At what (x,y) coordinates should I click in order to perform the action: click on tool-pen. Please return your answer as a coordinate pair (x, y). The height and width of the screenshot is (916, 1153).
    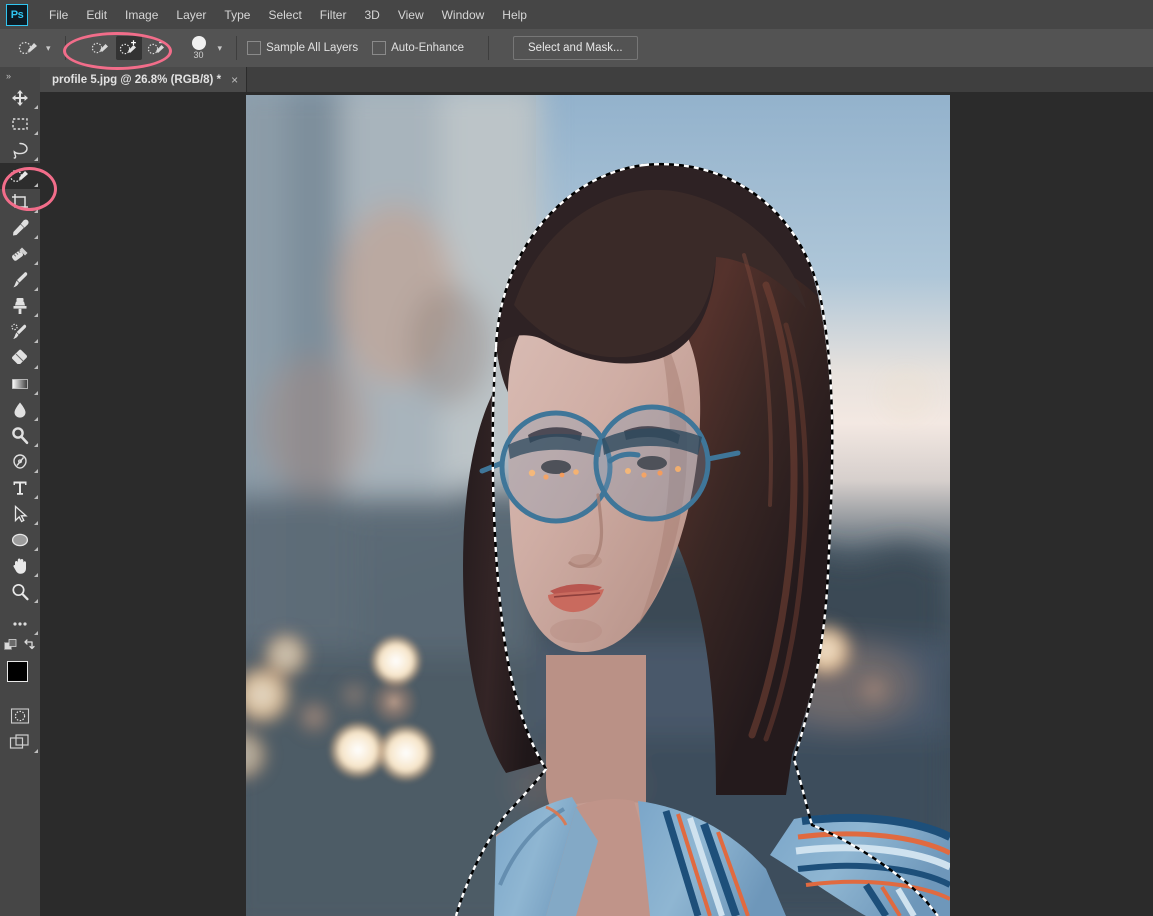
    Looking at the image, I should click on (20, 462).